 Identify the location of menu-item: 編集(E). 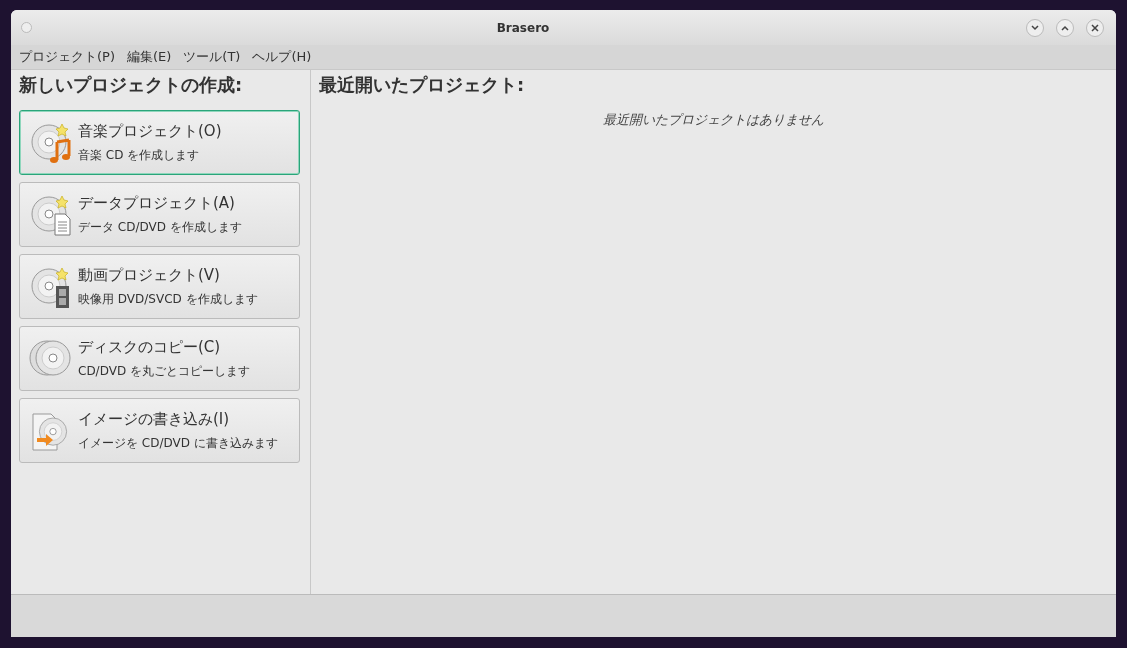
(149, 57).